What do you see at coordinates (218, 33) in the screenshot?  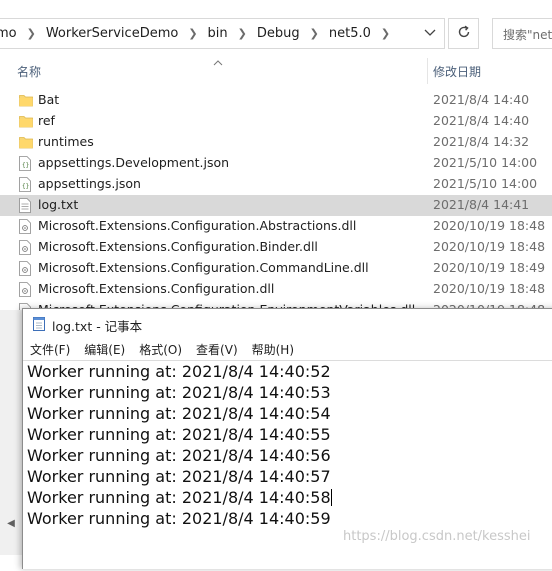 I see `breadcrumb-item: bin` at bounding box center [218, 33].